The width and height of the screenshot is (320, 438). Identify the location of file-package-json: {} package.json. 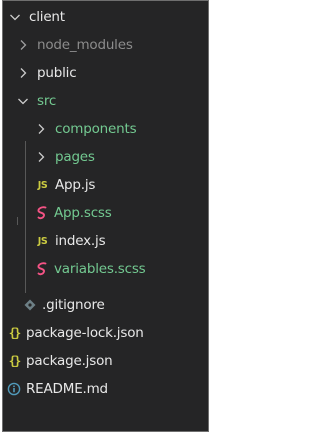
(105, 361).